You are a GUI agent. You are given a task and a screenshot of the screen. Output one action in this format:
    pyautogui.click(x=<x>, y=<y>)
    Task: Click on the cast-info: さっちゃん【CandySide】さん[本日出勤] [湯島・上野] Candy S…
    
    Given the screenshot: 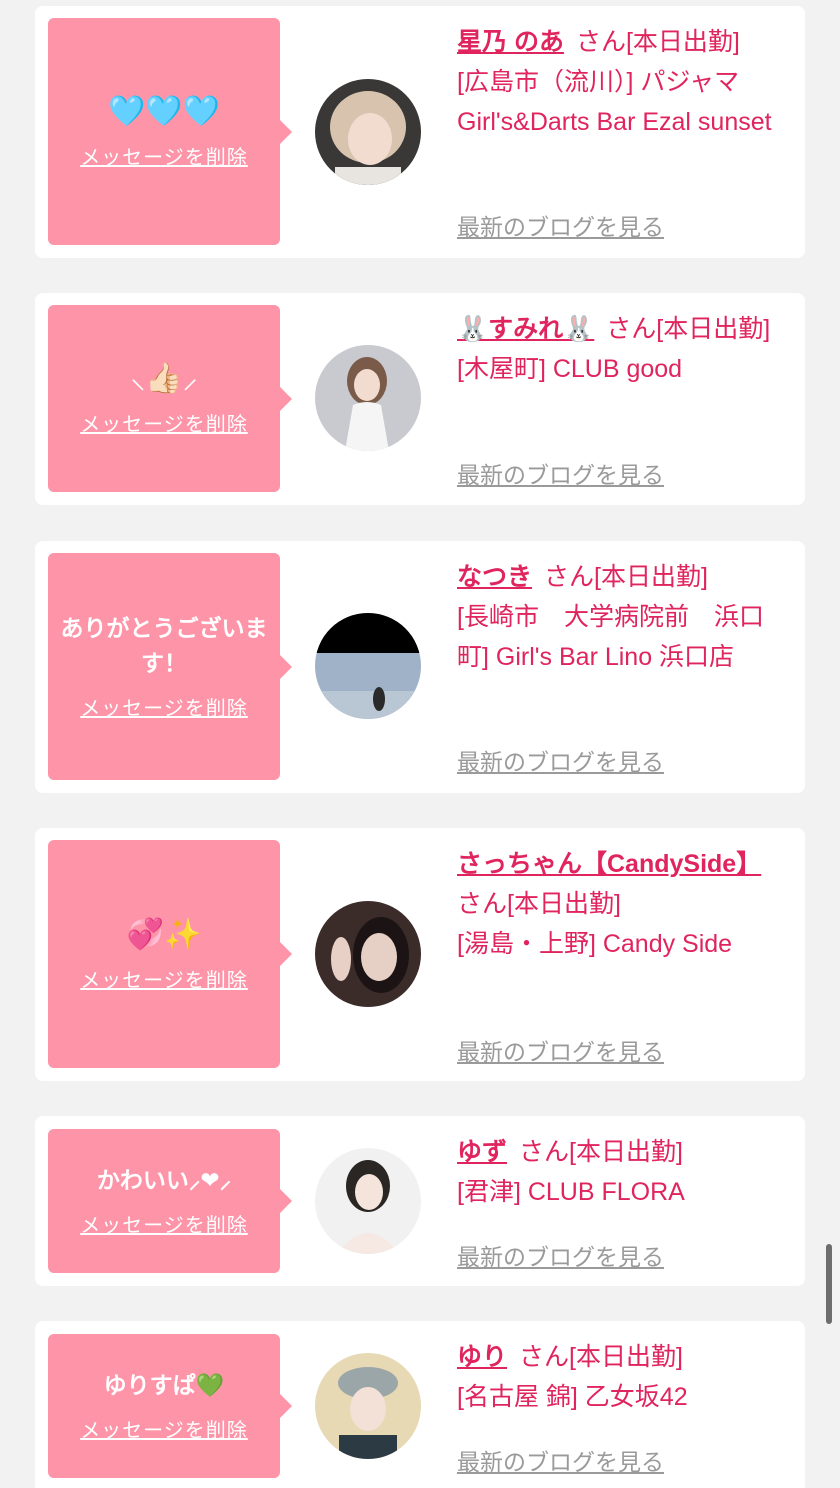 What is the action you would take?
    pyautogui.click(x=624, y=904)
    